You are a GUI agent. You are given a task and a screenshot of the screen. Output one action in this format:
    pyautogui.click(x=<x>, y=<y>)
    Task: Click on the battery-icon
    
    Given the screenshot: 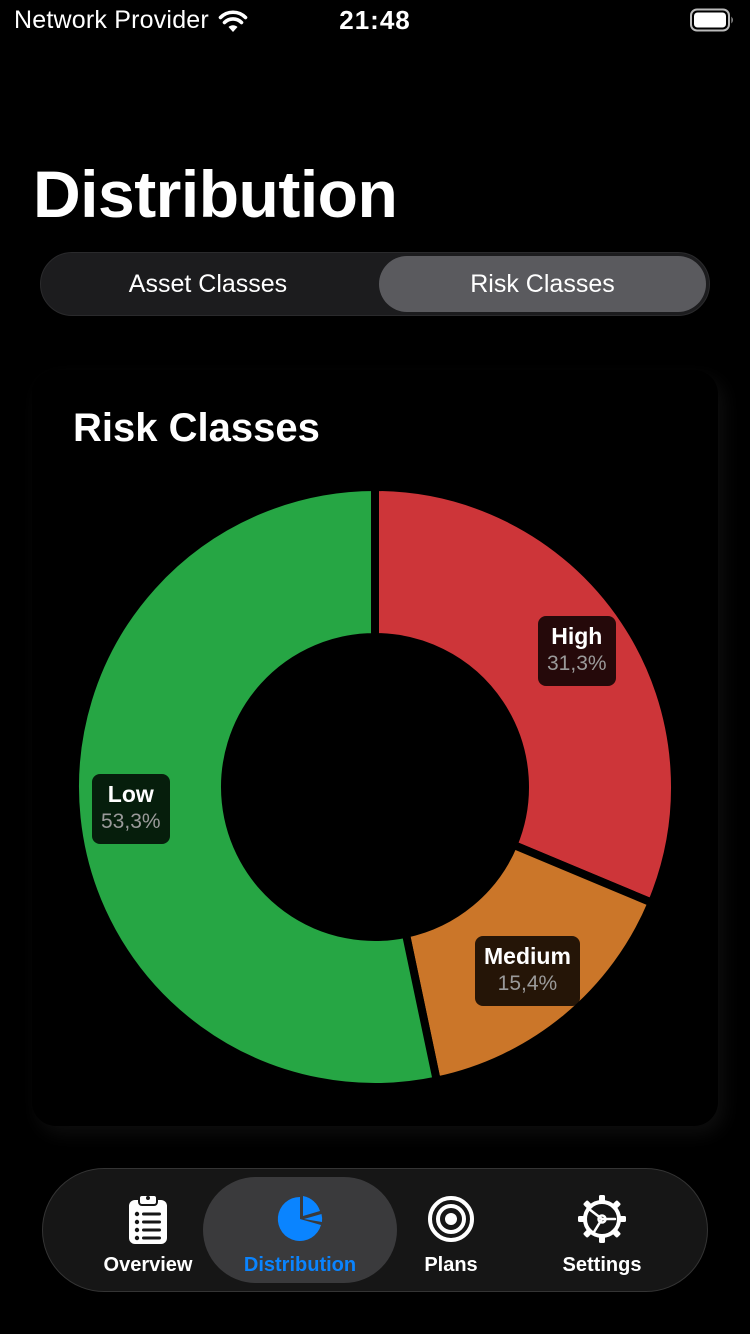 What is the action you would take?
    pyautogui.click(x=711, y=20)
    